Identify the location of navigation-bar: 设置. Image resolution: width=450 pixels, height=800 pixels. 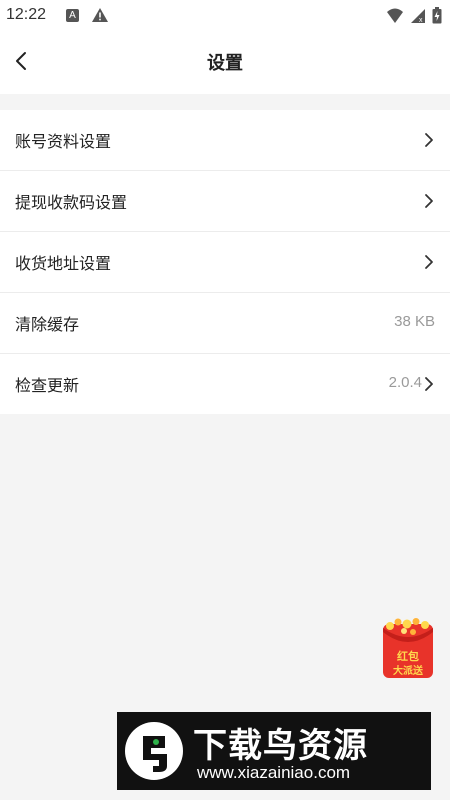
(225, 63).